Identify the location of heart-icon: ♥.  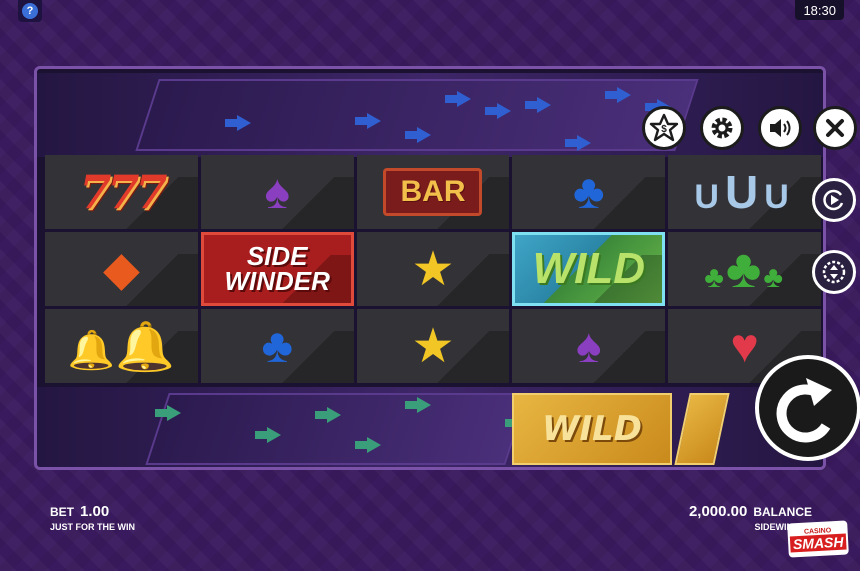
(744, 346).